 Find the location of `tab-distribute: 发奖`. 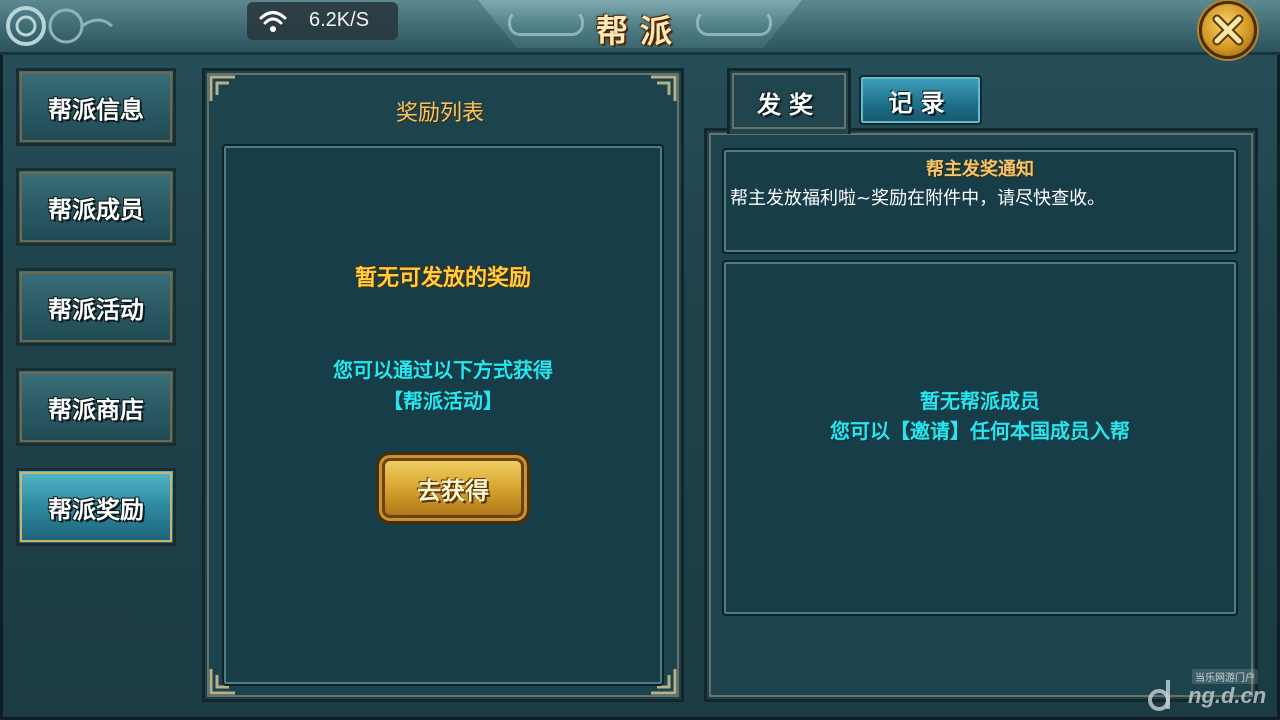

tab-distribute: 发奖 is located at coordinates (789, 101).